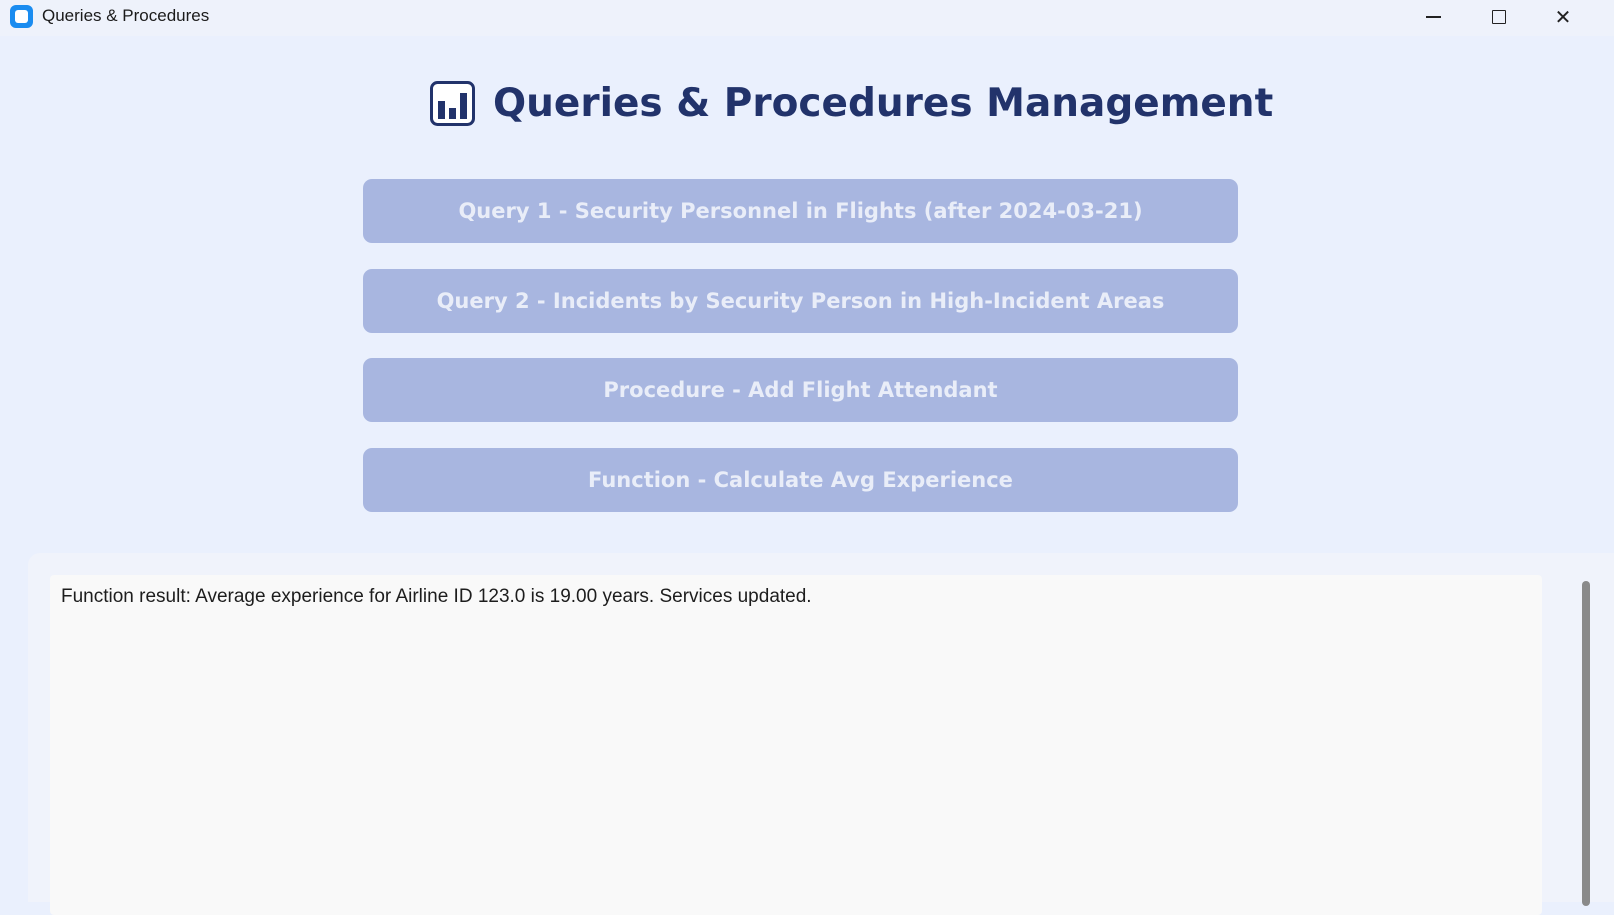 The image size is (1614, 915). I want to click on calculate-avg-experience-button: Function - Calculate Avg Experience, so click(800, 479).